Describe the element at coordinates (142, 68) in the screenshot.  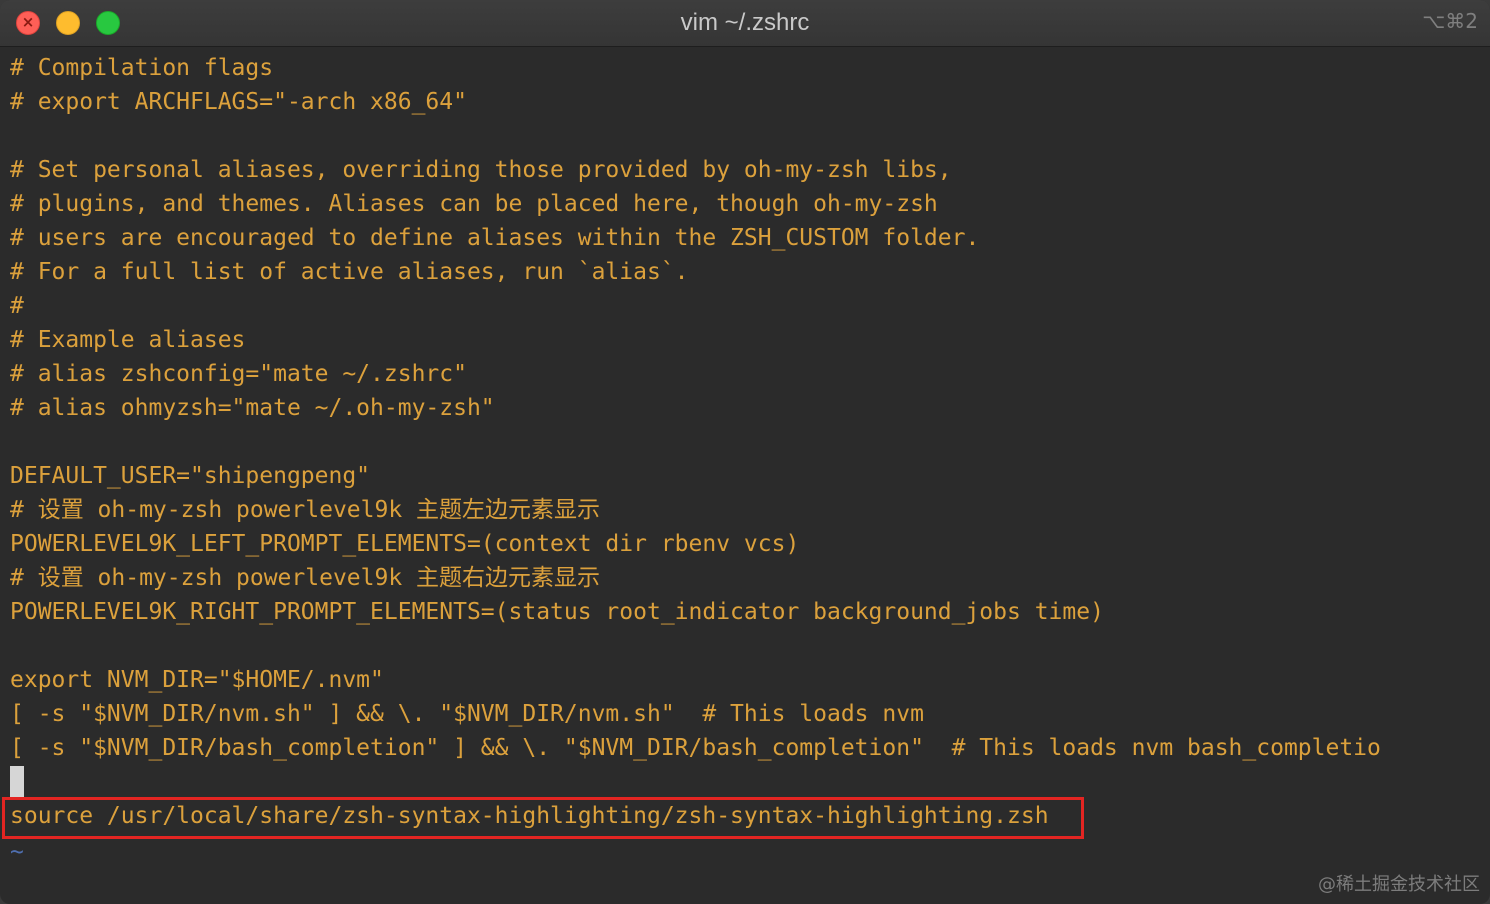
I see `code-line: # Compilation flags` at that location.